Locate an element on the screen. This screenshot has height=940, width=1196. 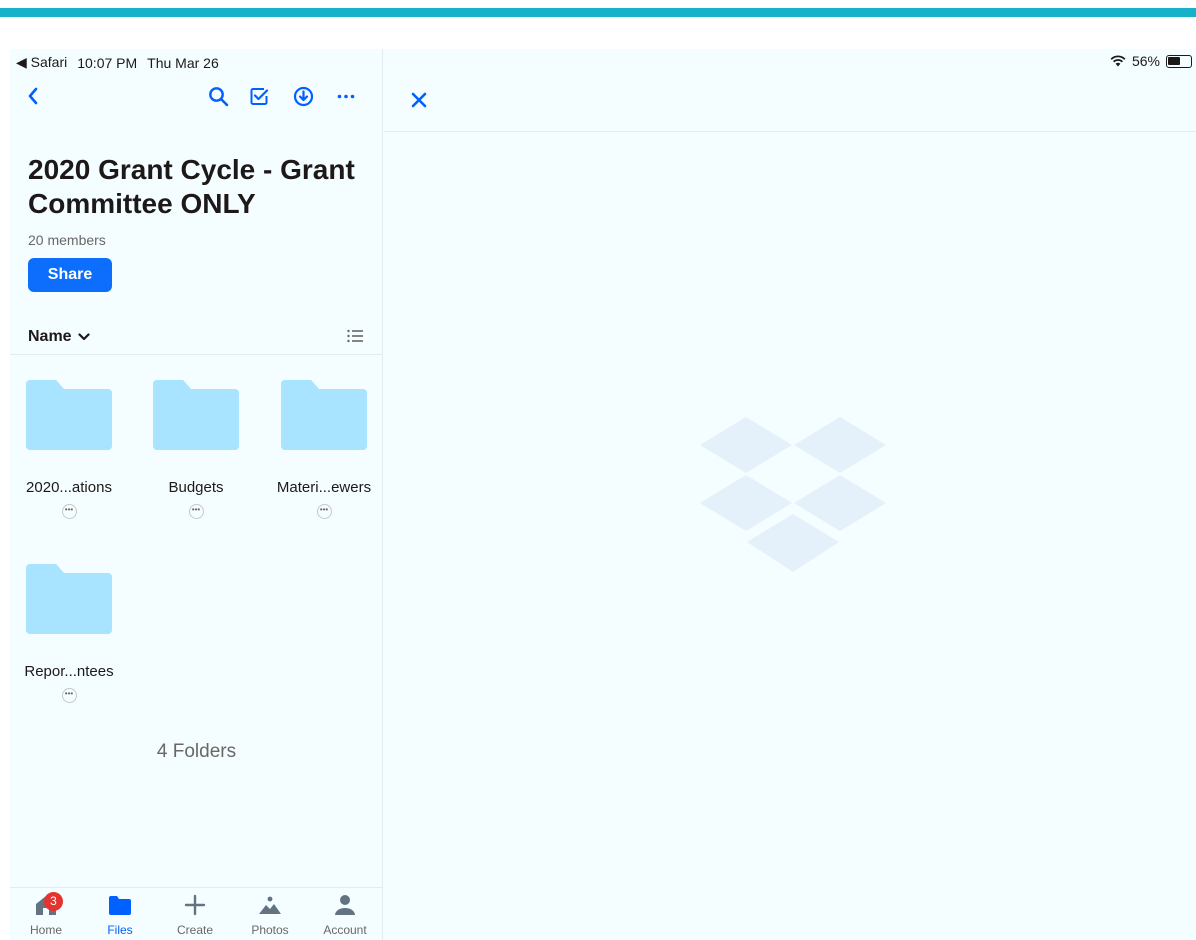
share-button: Share is located at coordinates (70, 275).